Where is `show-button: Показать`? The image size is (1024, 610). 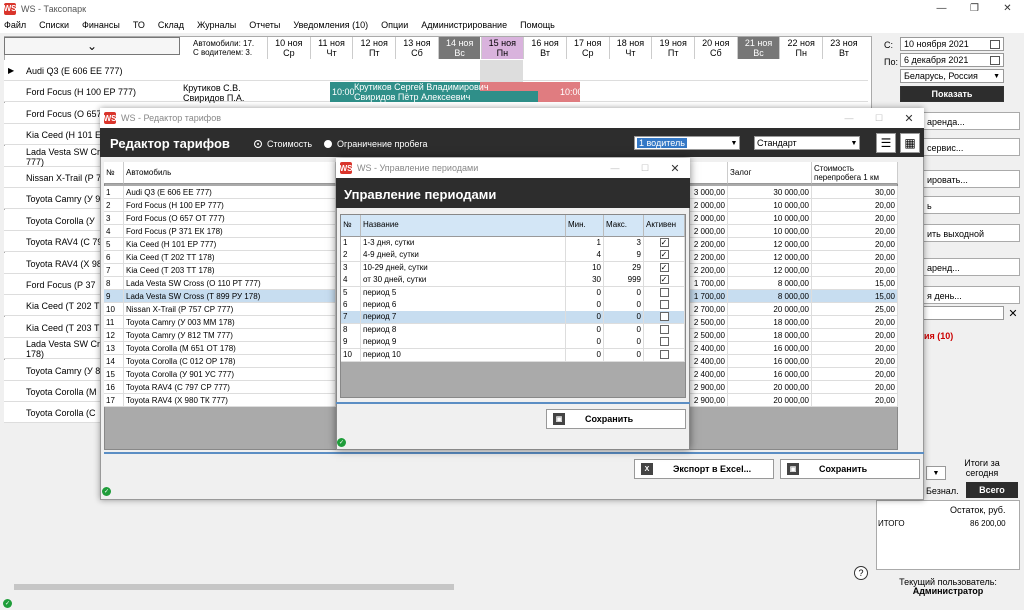
show-button: Показать is located at coordinates (952, 94).